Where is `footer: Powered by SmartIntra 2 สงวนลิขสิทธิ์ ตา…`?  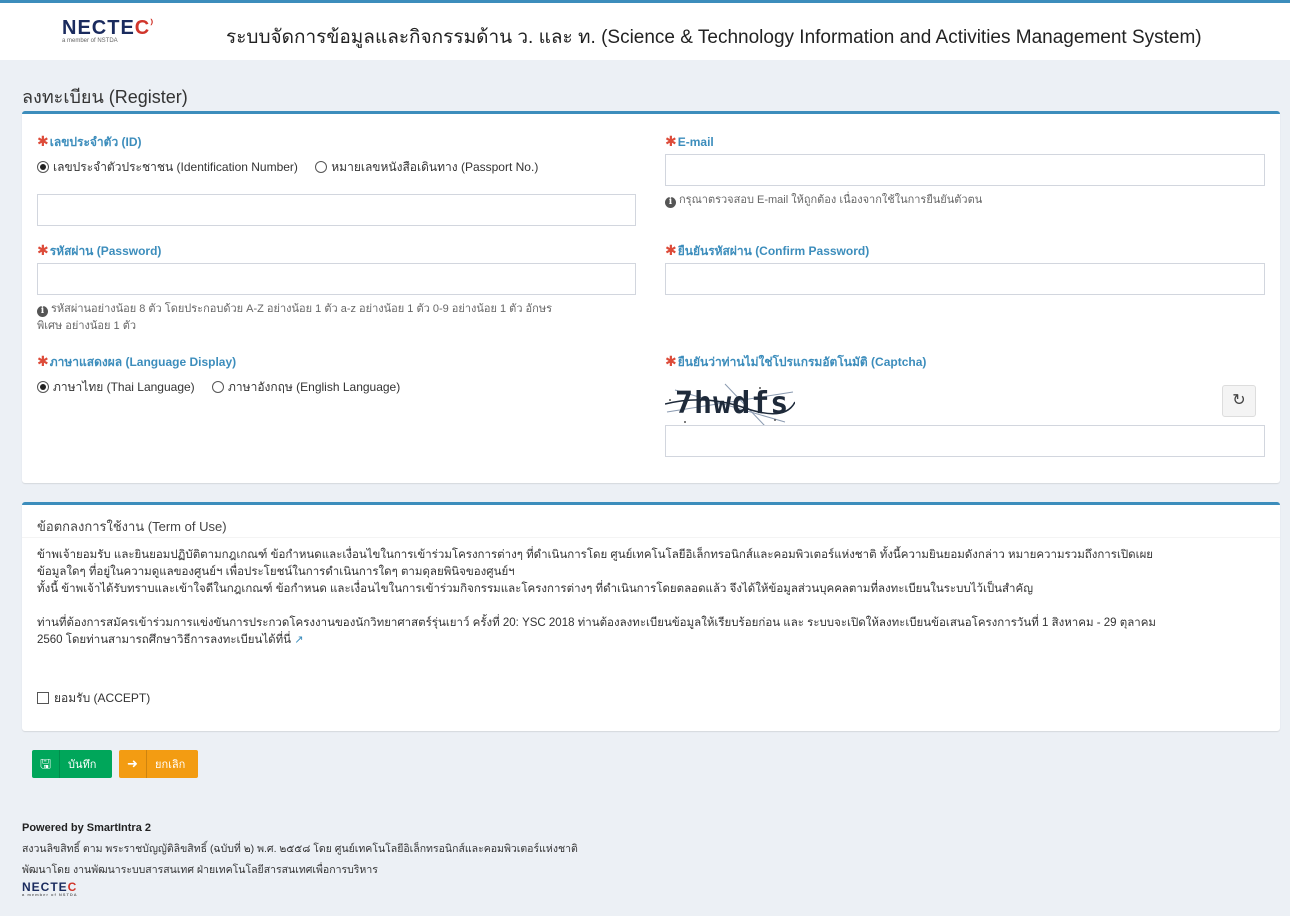
footer: Powered by SmartIntra 2 สงวนลิขสิทธิ์ ตา… is located at coordinates (300, 849).